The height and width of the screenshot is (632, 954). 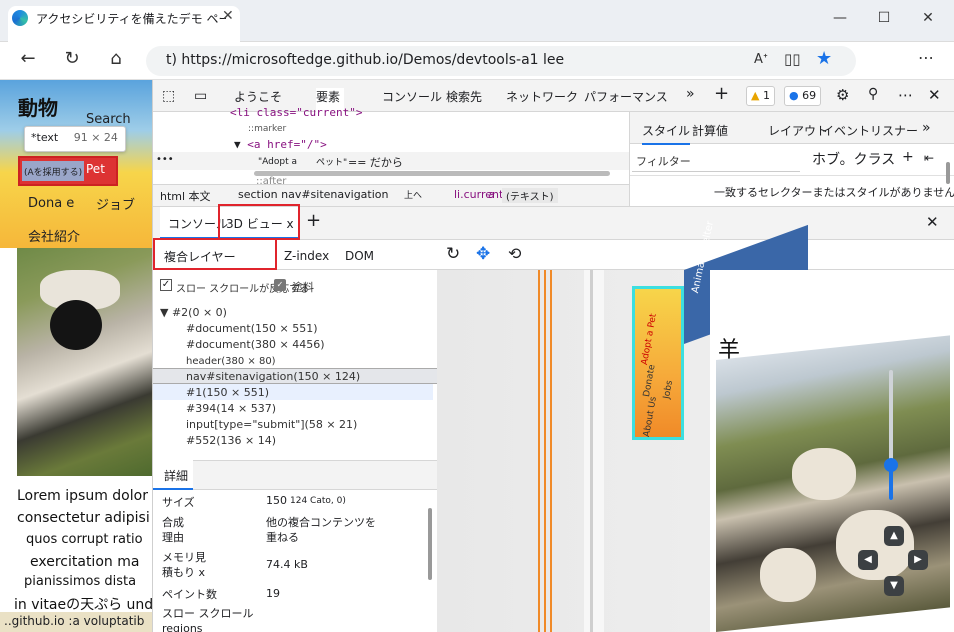 I want to click on hov-cls-toggle: ホブ。クラス, so click(x=853, y=159).